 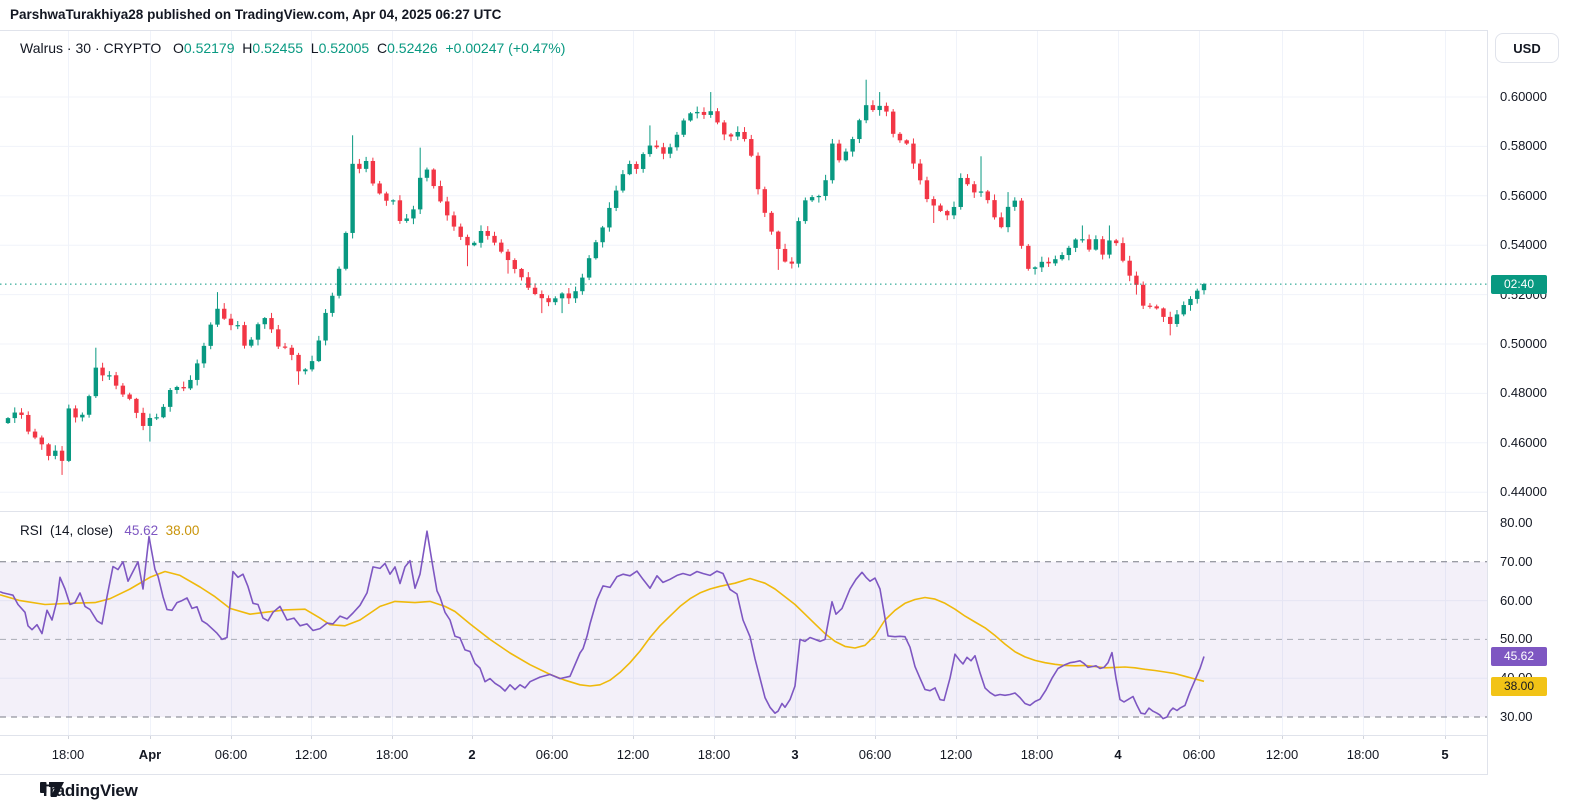 What do you see at coordinates (178, 48) in the screenshot?
I see `open-label: O` at bounding box center [178, 48].